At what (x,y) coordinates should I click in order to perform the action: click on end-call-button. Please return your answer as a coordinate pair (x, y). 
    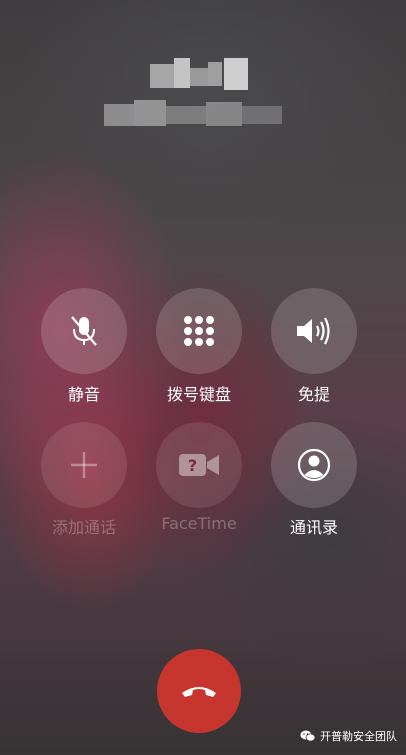
    Looking at the image, I should click on (199, 691).